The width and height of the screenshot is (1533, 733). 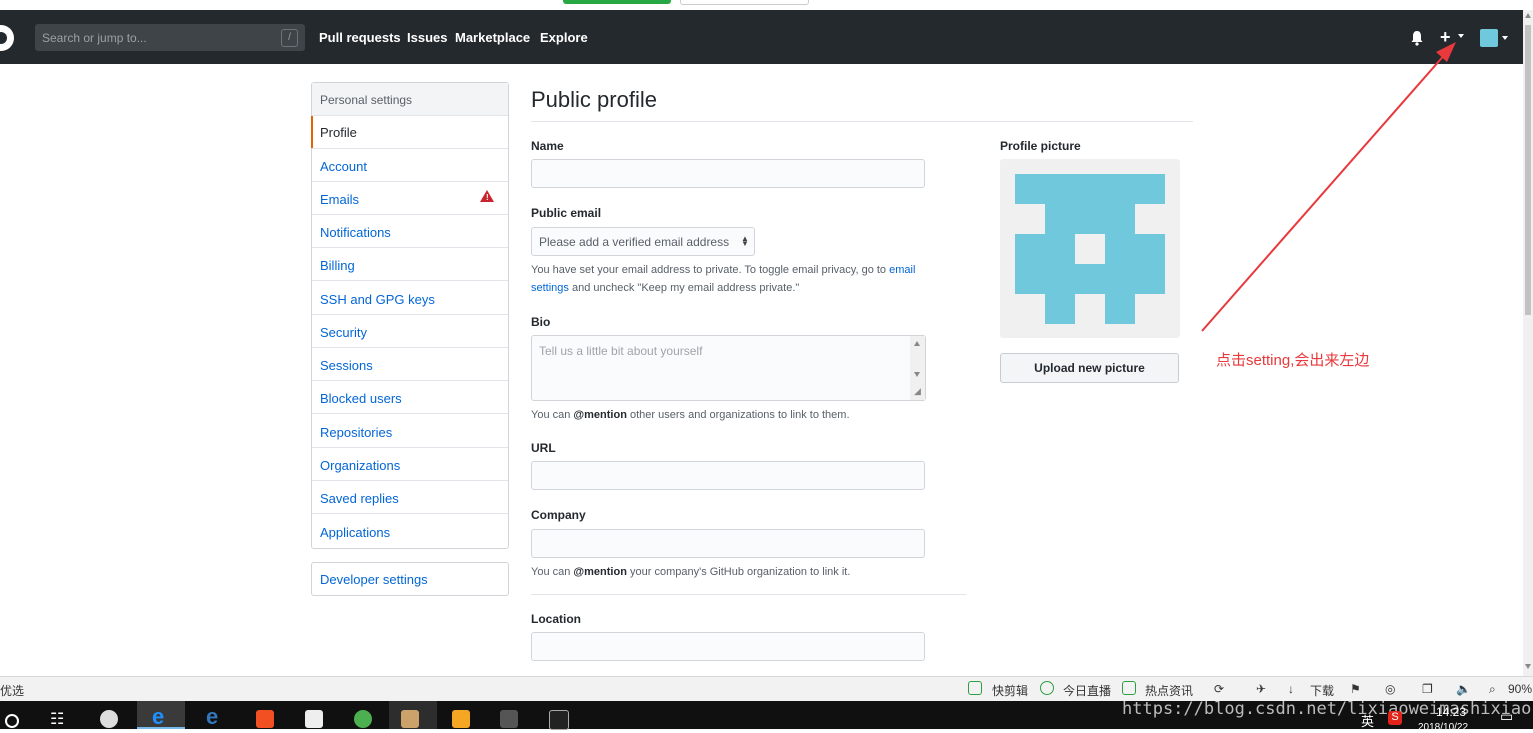 What do you see at coordinates (410, 719) in the screenshot?
I see `tool-icon` at bounding box center [410, 719].